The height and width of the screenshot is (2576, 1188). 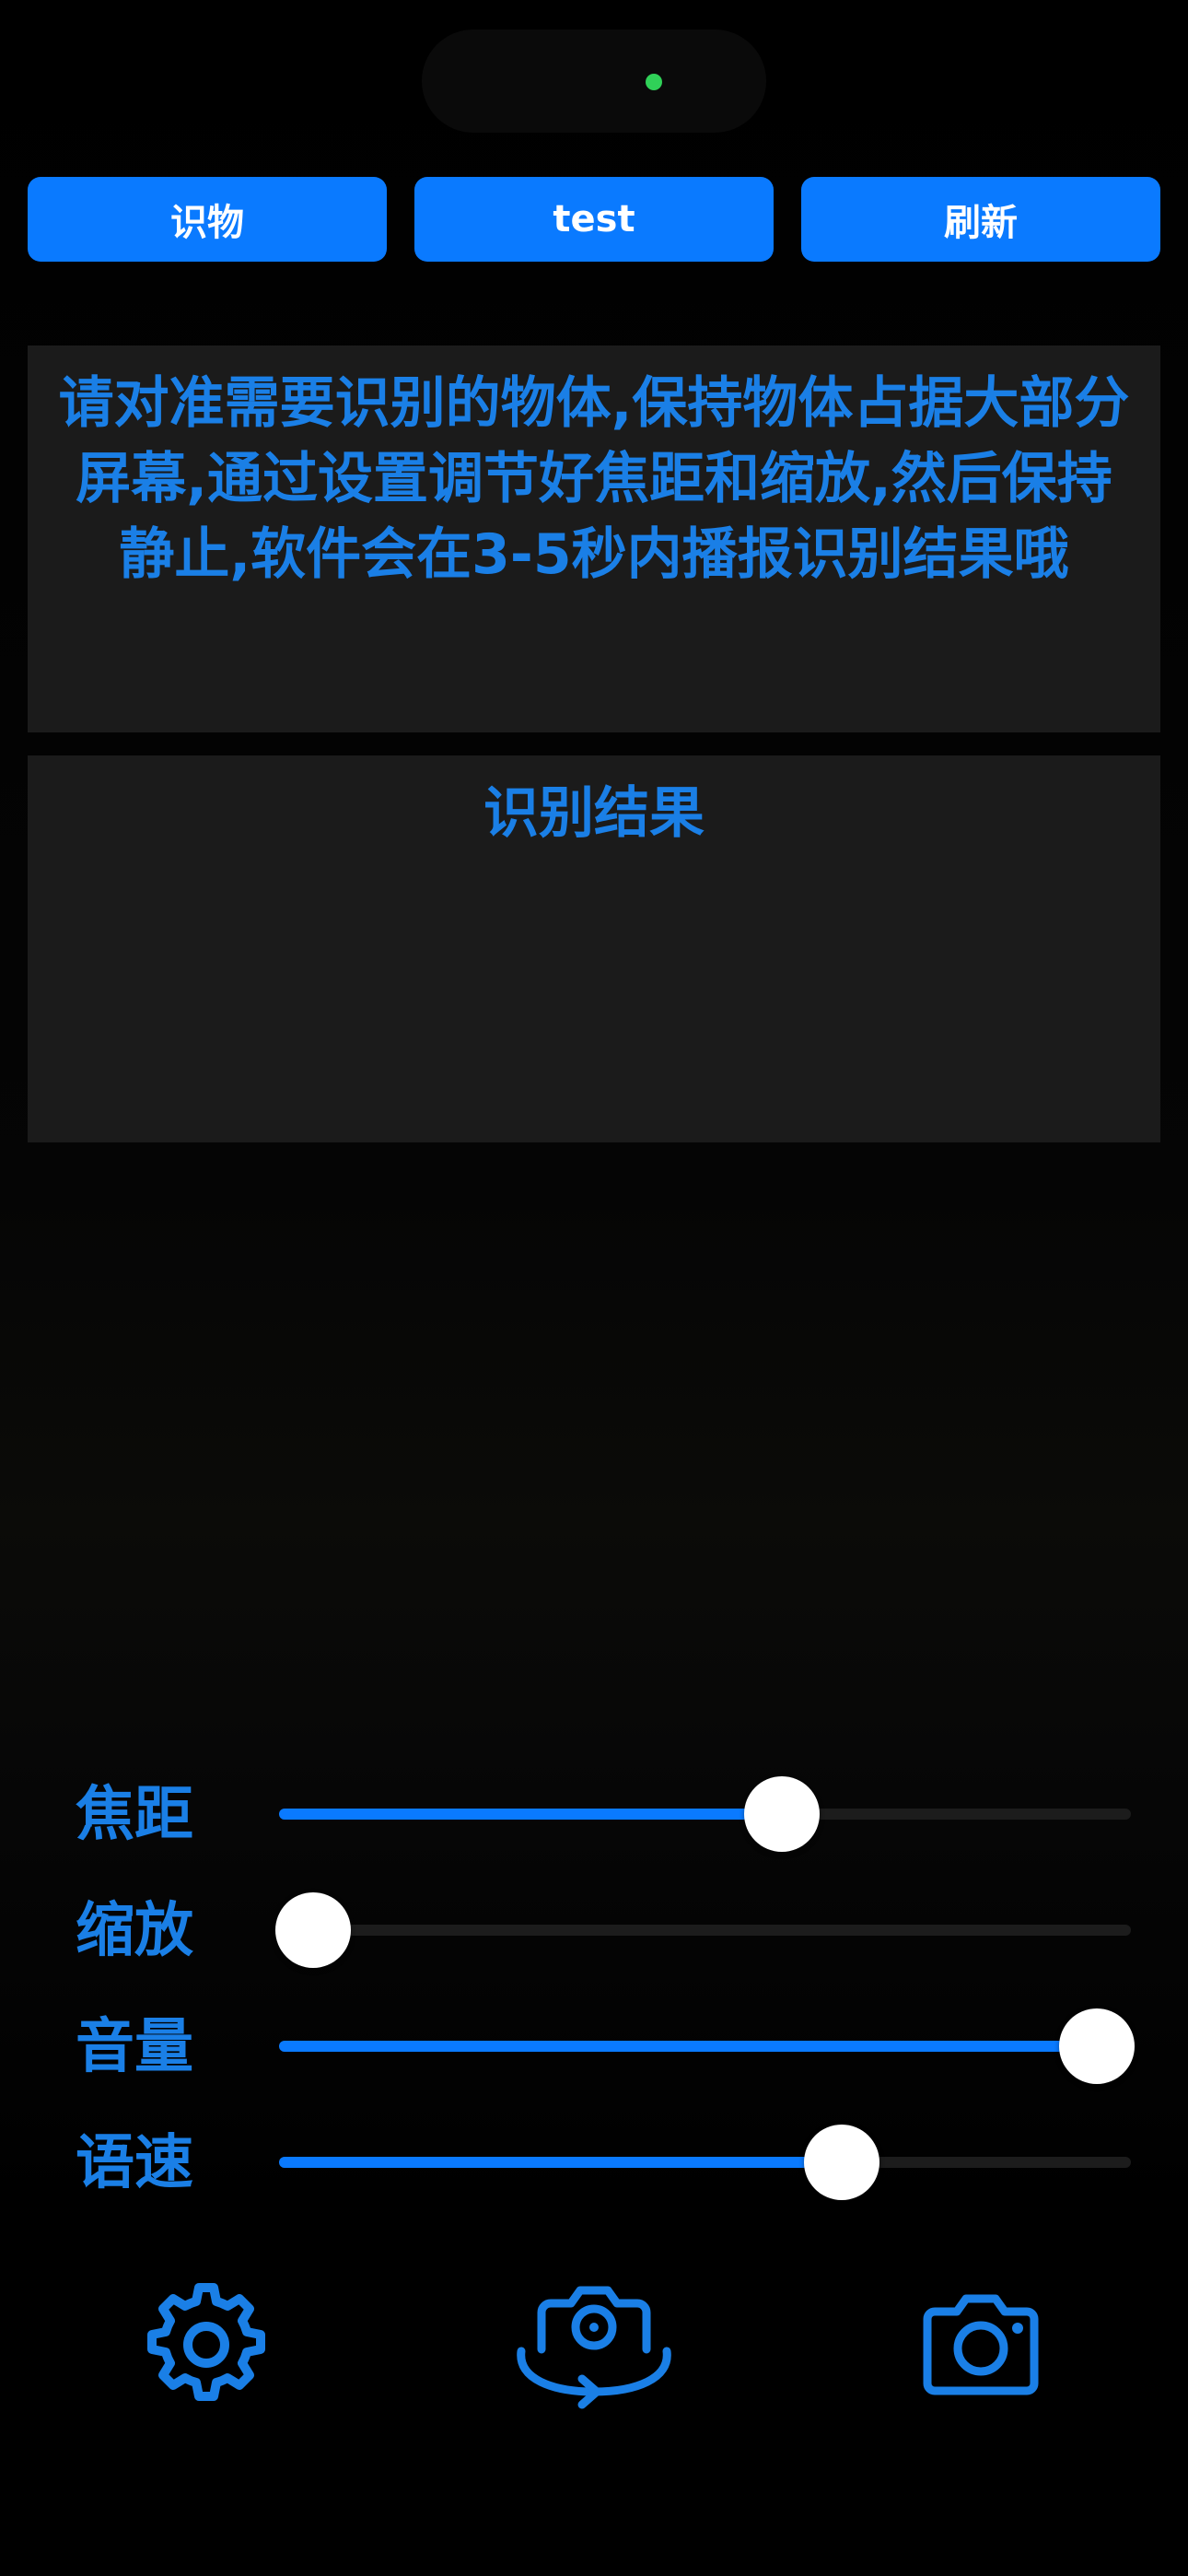 I want to click on switch-camera-button, so click(x=594, y=2345).